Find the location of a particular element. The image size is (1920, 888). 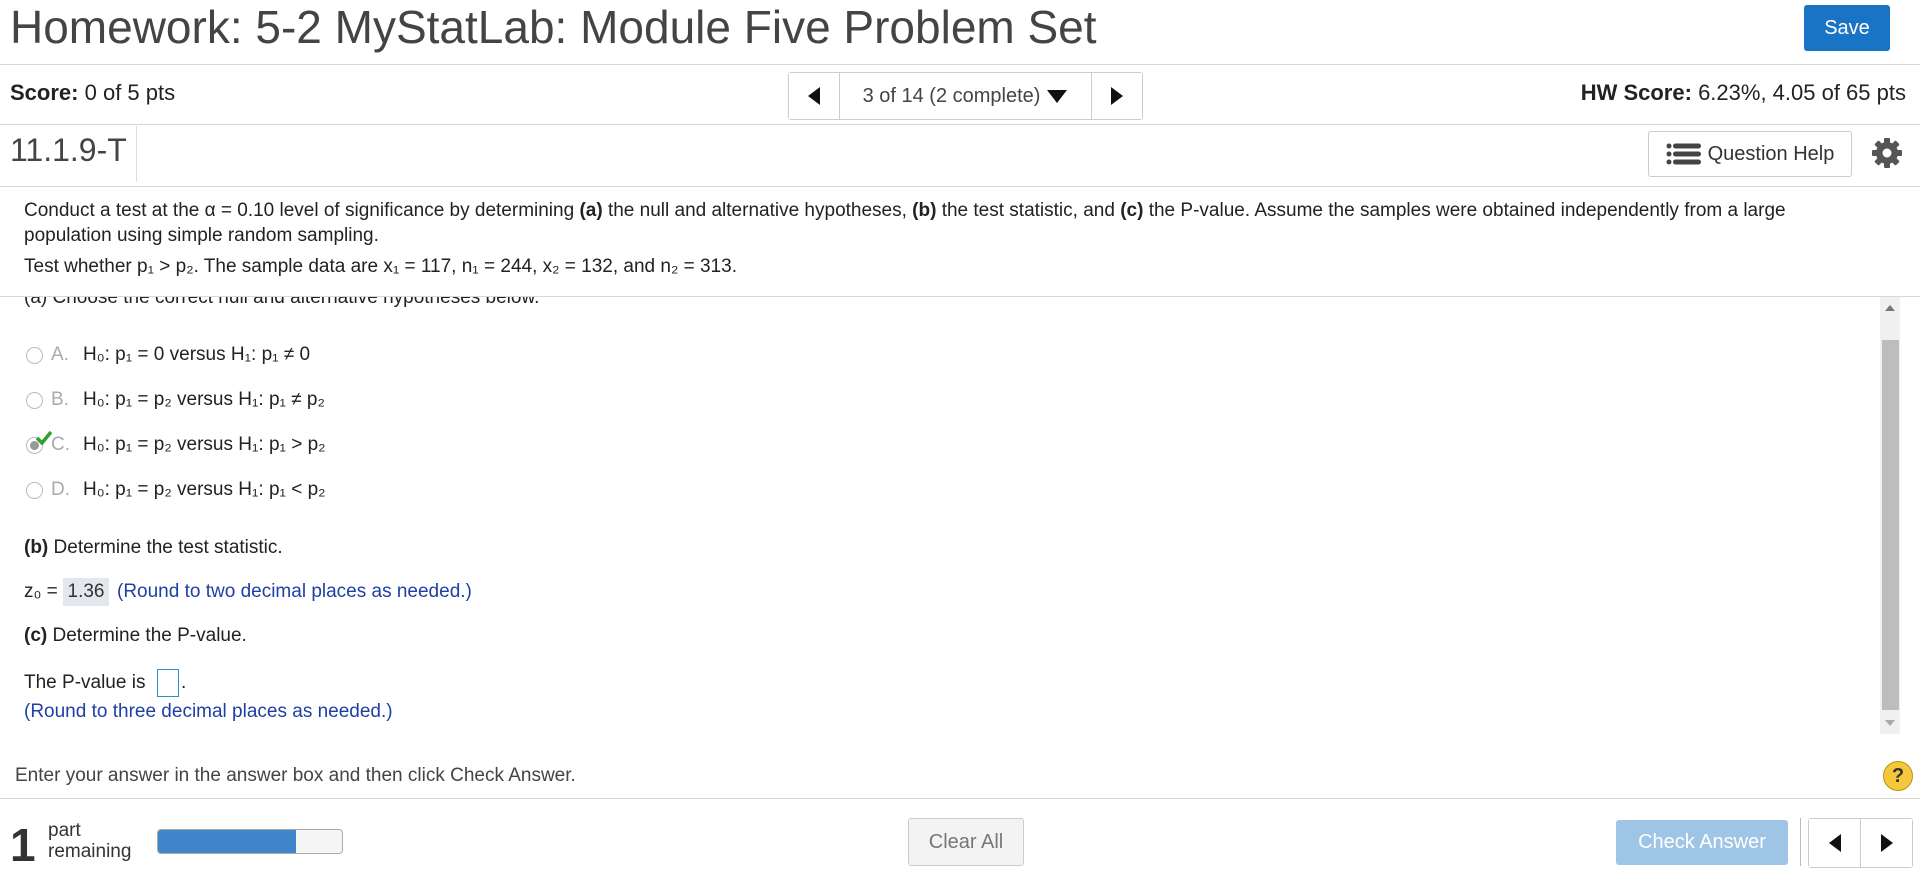

option-b: B. H₀: p₁ = p₂ versus H₁: p₁ ≠ p₂ is located at coordinates (175, 400).